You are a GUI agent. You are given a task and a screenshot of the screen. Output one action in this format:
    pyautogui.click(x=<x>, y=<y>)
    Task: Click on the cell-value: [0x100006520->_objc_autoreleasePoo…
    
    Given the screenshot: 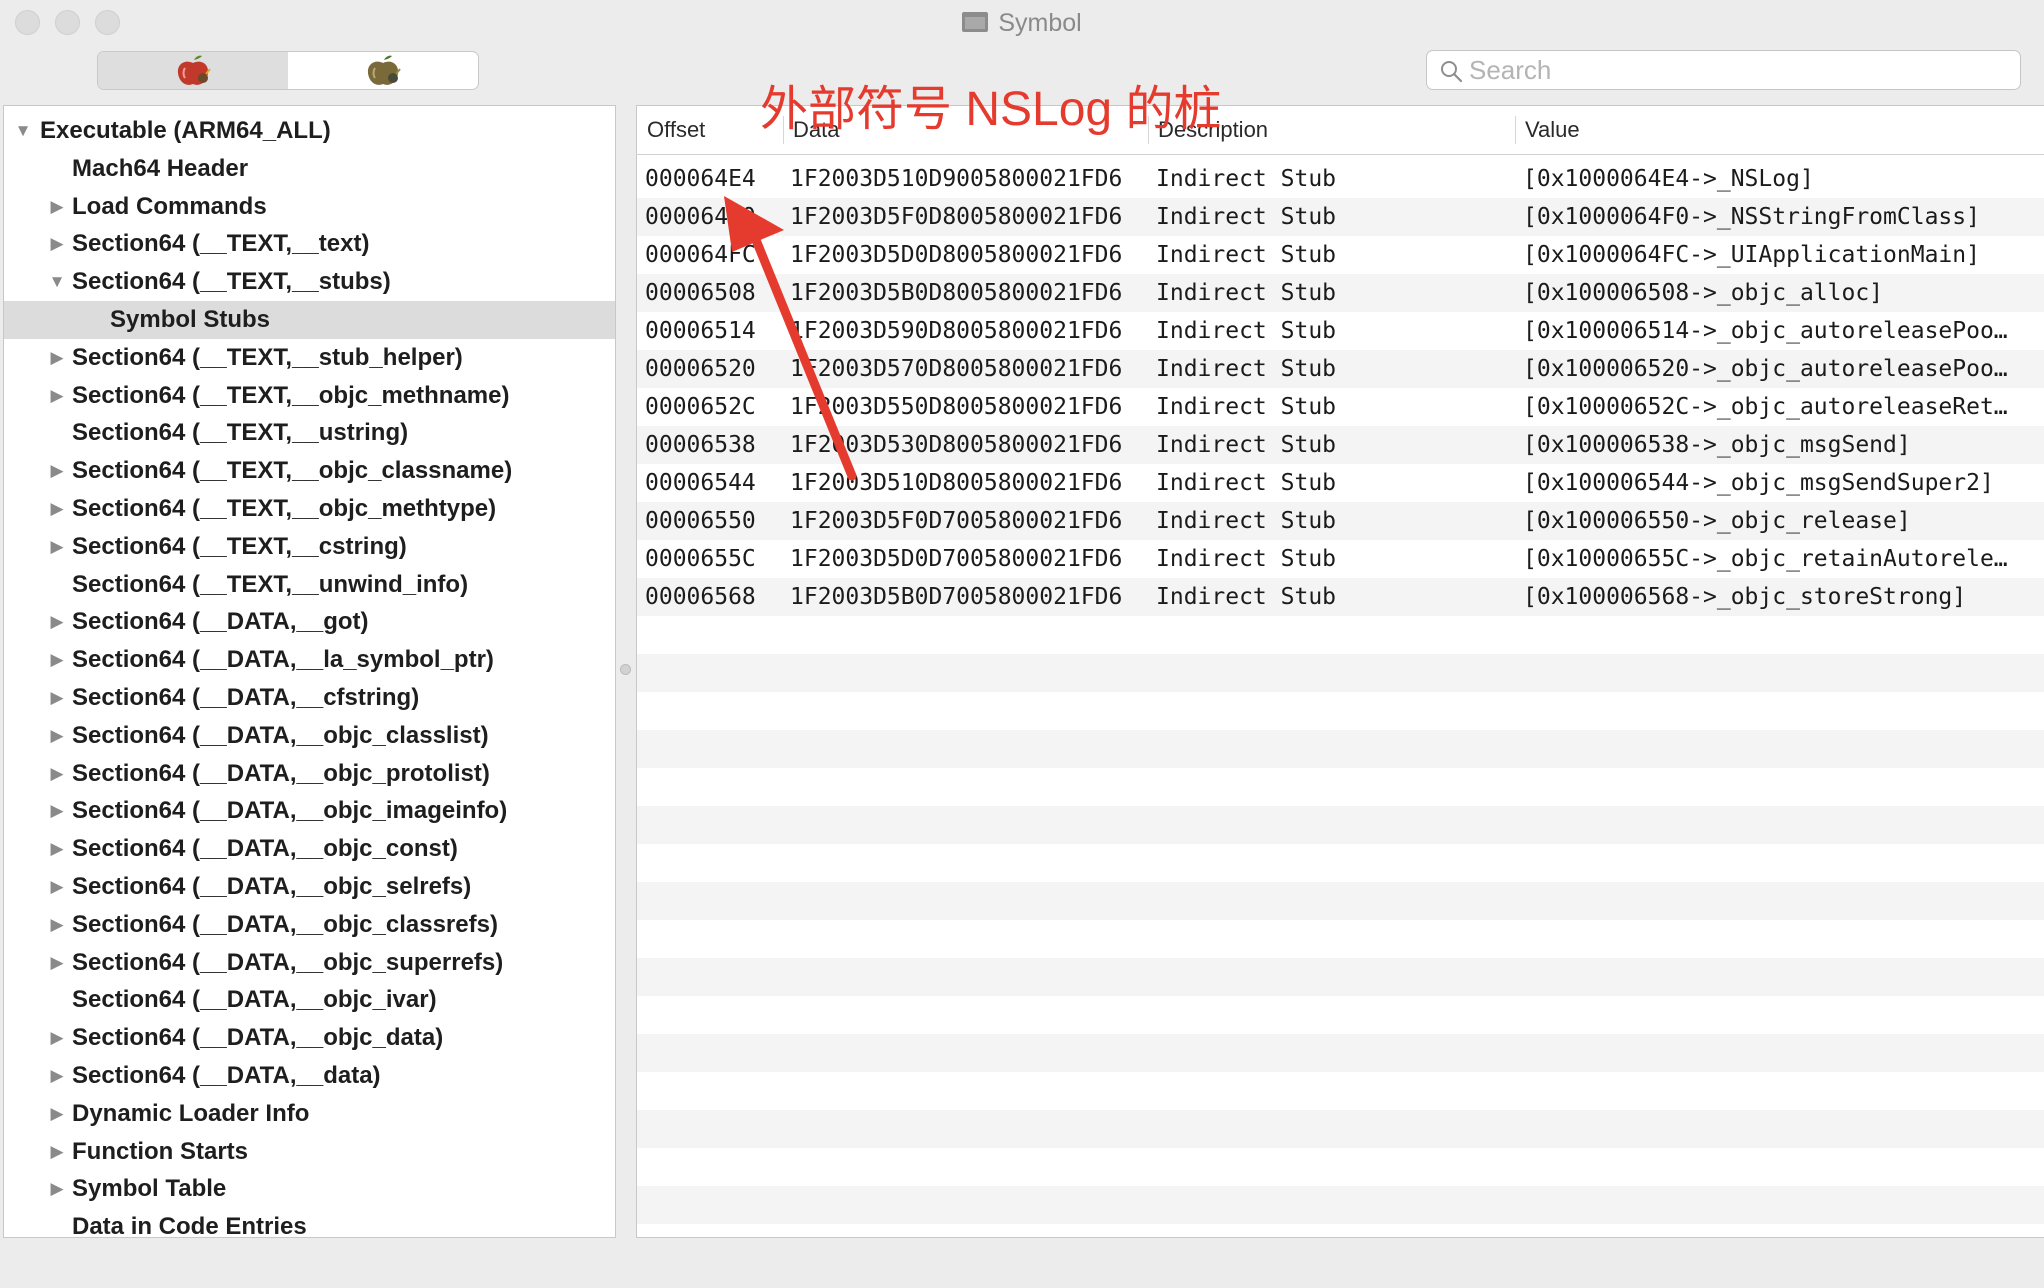 What is the action you would take?
    pyautogui.click(x=1765, y=369)
    